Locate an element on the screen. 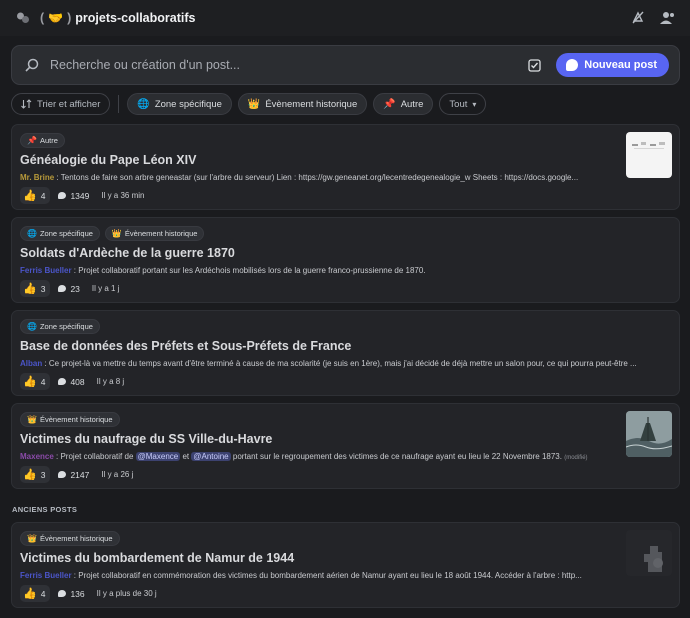 The width and height of the screenshot is (690, 618). channel-name: projets-collaboratifs is located at coordinates (135, 18).